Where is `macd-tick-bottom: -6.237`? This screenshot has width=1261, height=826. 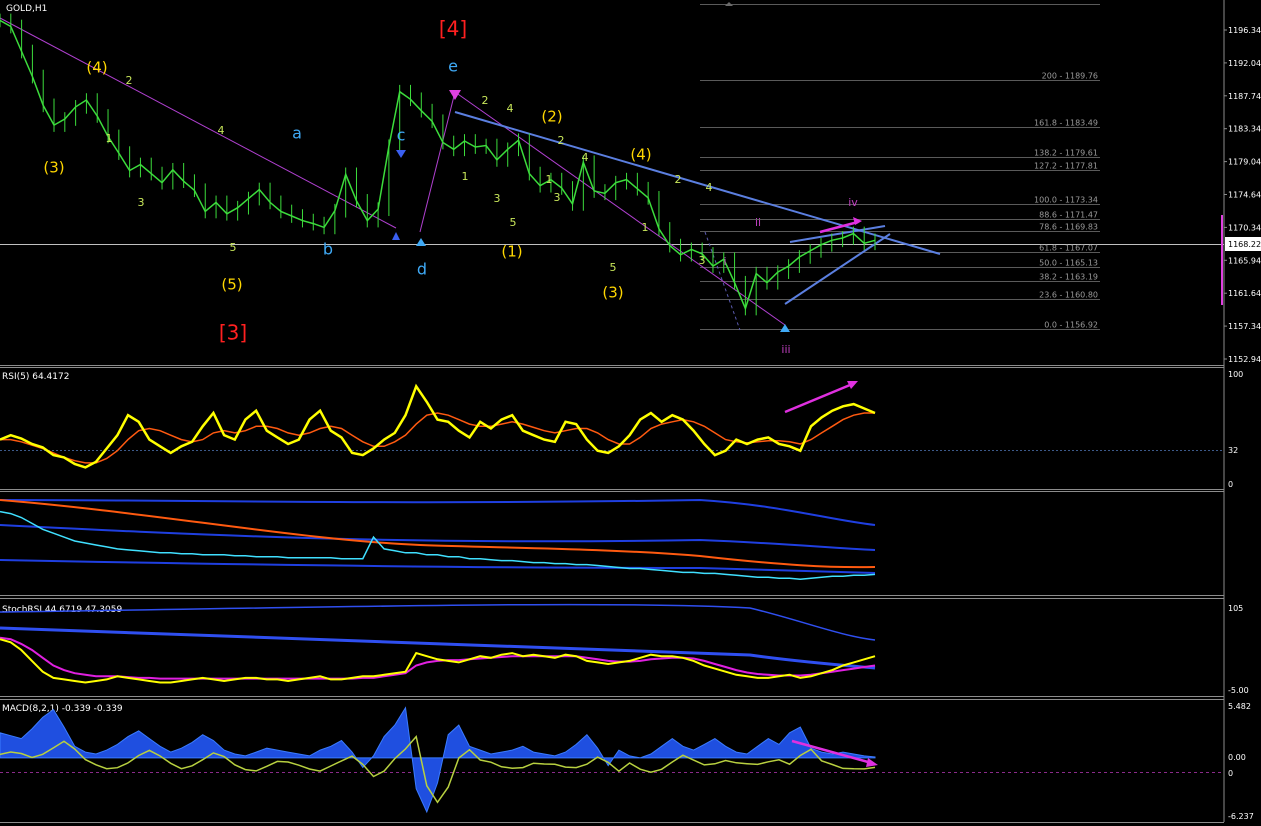
macd-tick-bottom: -6.237 is located at coordinates (1241, 816).